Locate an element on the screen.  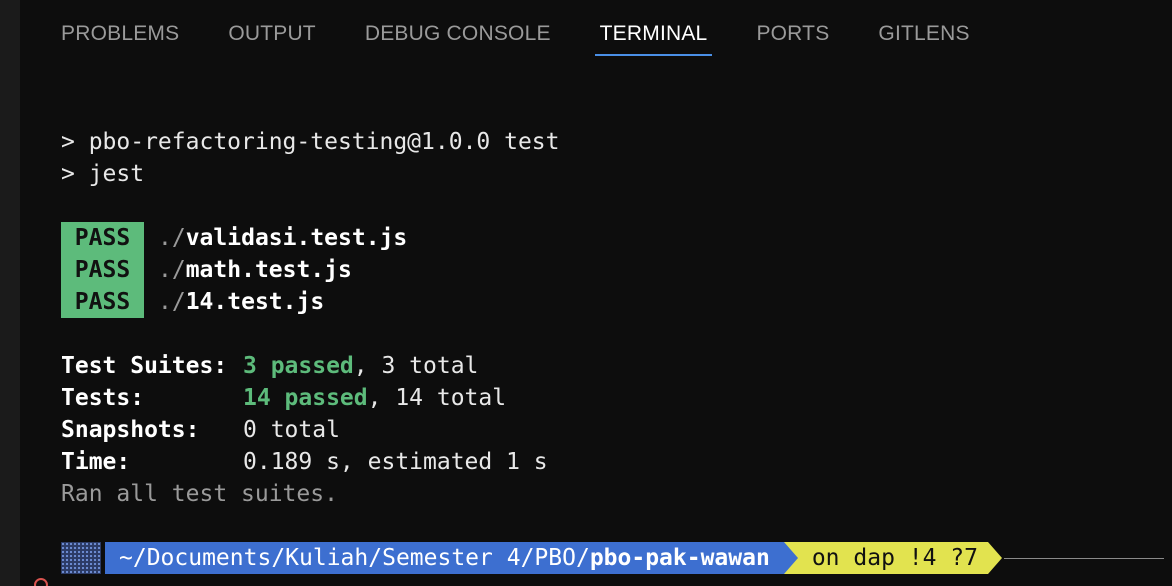
test-result-row: PASS ./validasi.test.js is located at coordinates (611, 238).